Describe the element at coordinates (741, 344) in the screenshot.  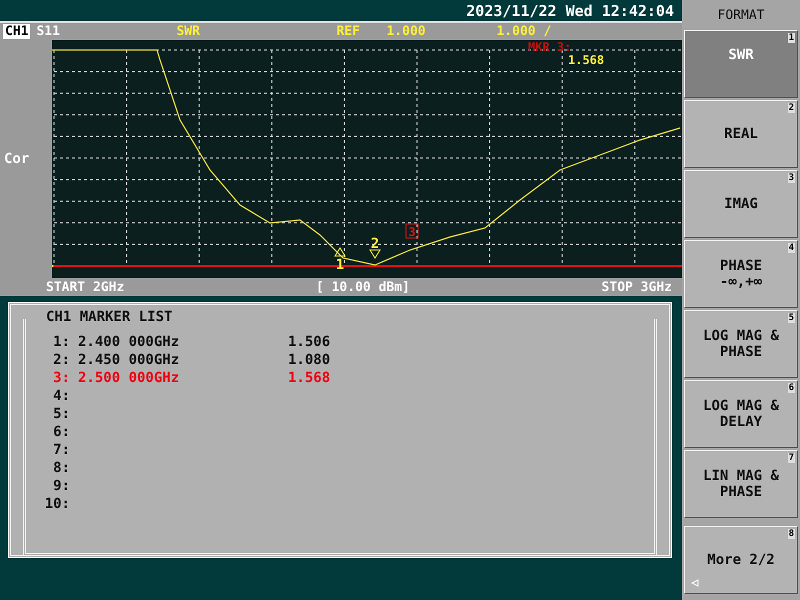
I see `softkey-button: LOG MAG & PHASE 5` at that location.